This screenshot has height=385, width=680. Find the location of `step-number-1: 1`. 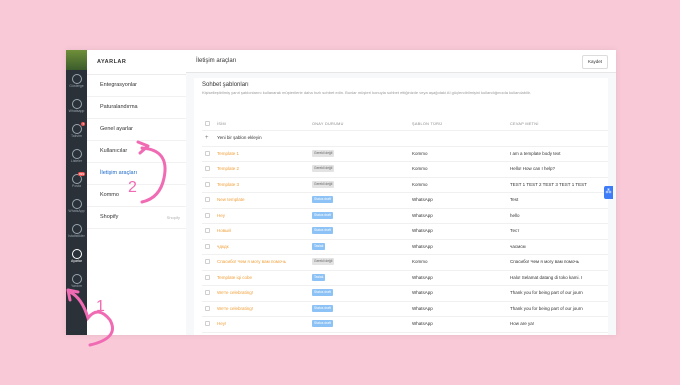

step-number-1: 1 is located at coordinates (100, 306).